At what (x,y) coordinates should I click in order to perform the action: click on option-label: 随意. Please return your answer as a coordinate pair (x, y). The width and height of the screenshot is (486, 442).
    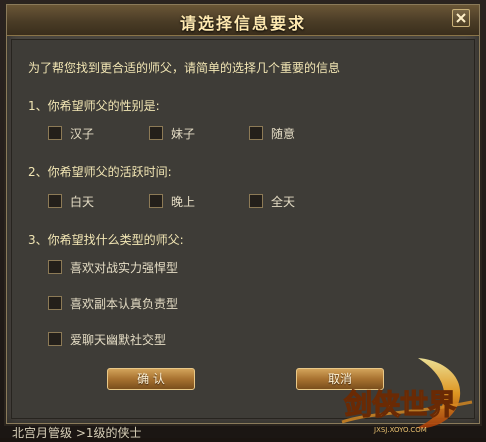
    Looking at the image, I should click on (283, 134).